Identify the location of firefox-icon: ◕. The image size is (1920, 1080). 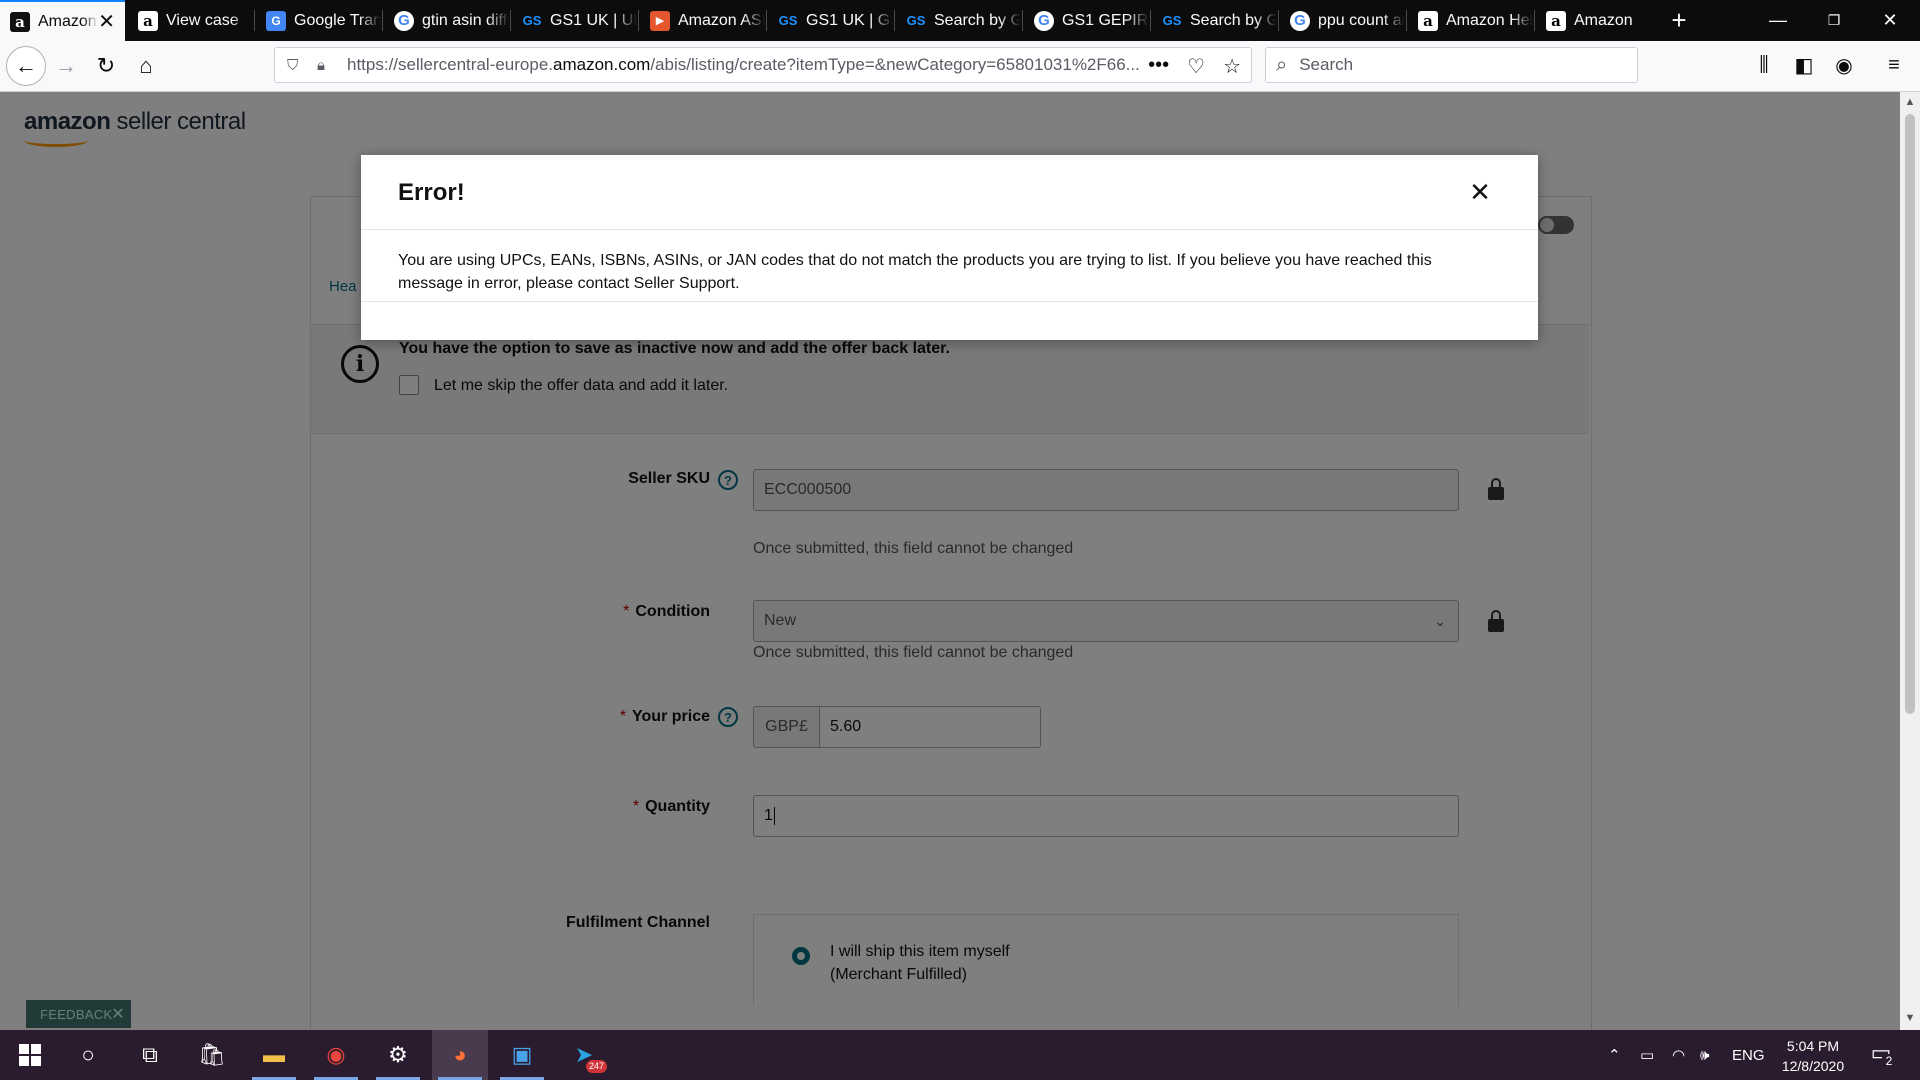
(460, 1055).